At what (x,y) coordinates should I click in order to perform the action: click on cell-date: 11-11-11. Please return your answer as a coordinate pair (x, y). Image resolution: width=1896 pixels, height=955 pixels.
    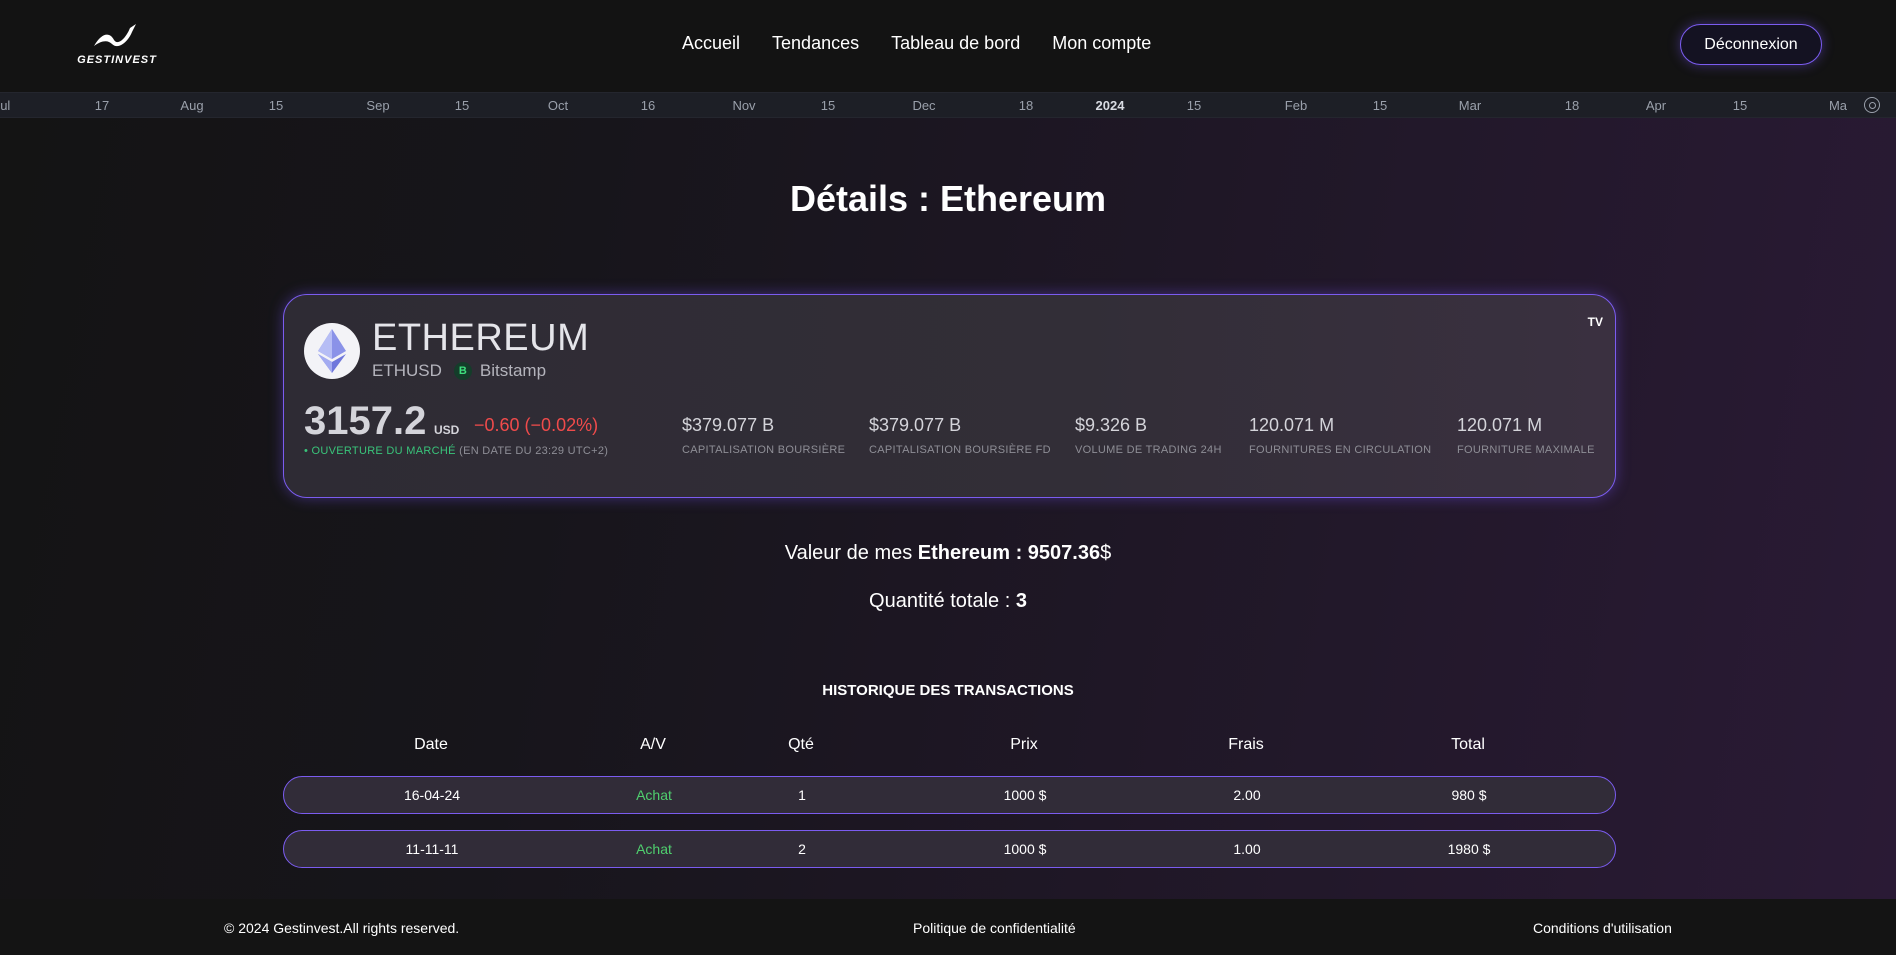
    Looking at the image, I should click on (432, 849).